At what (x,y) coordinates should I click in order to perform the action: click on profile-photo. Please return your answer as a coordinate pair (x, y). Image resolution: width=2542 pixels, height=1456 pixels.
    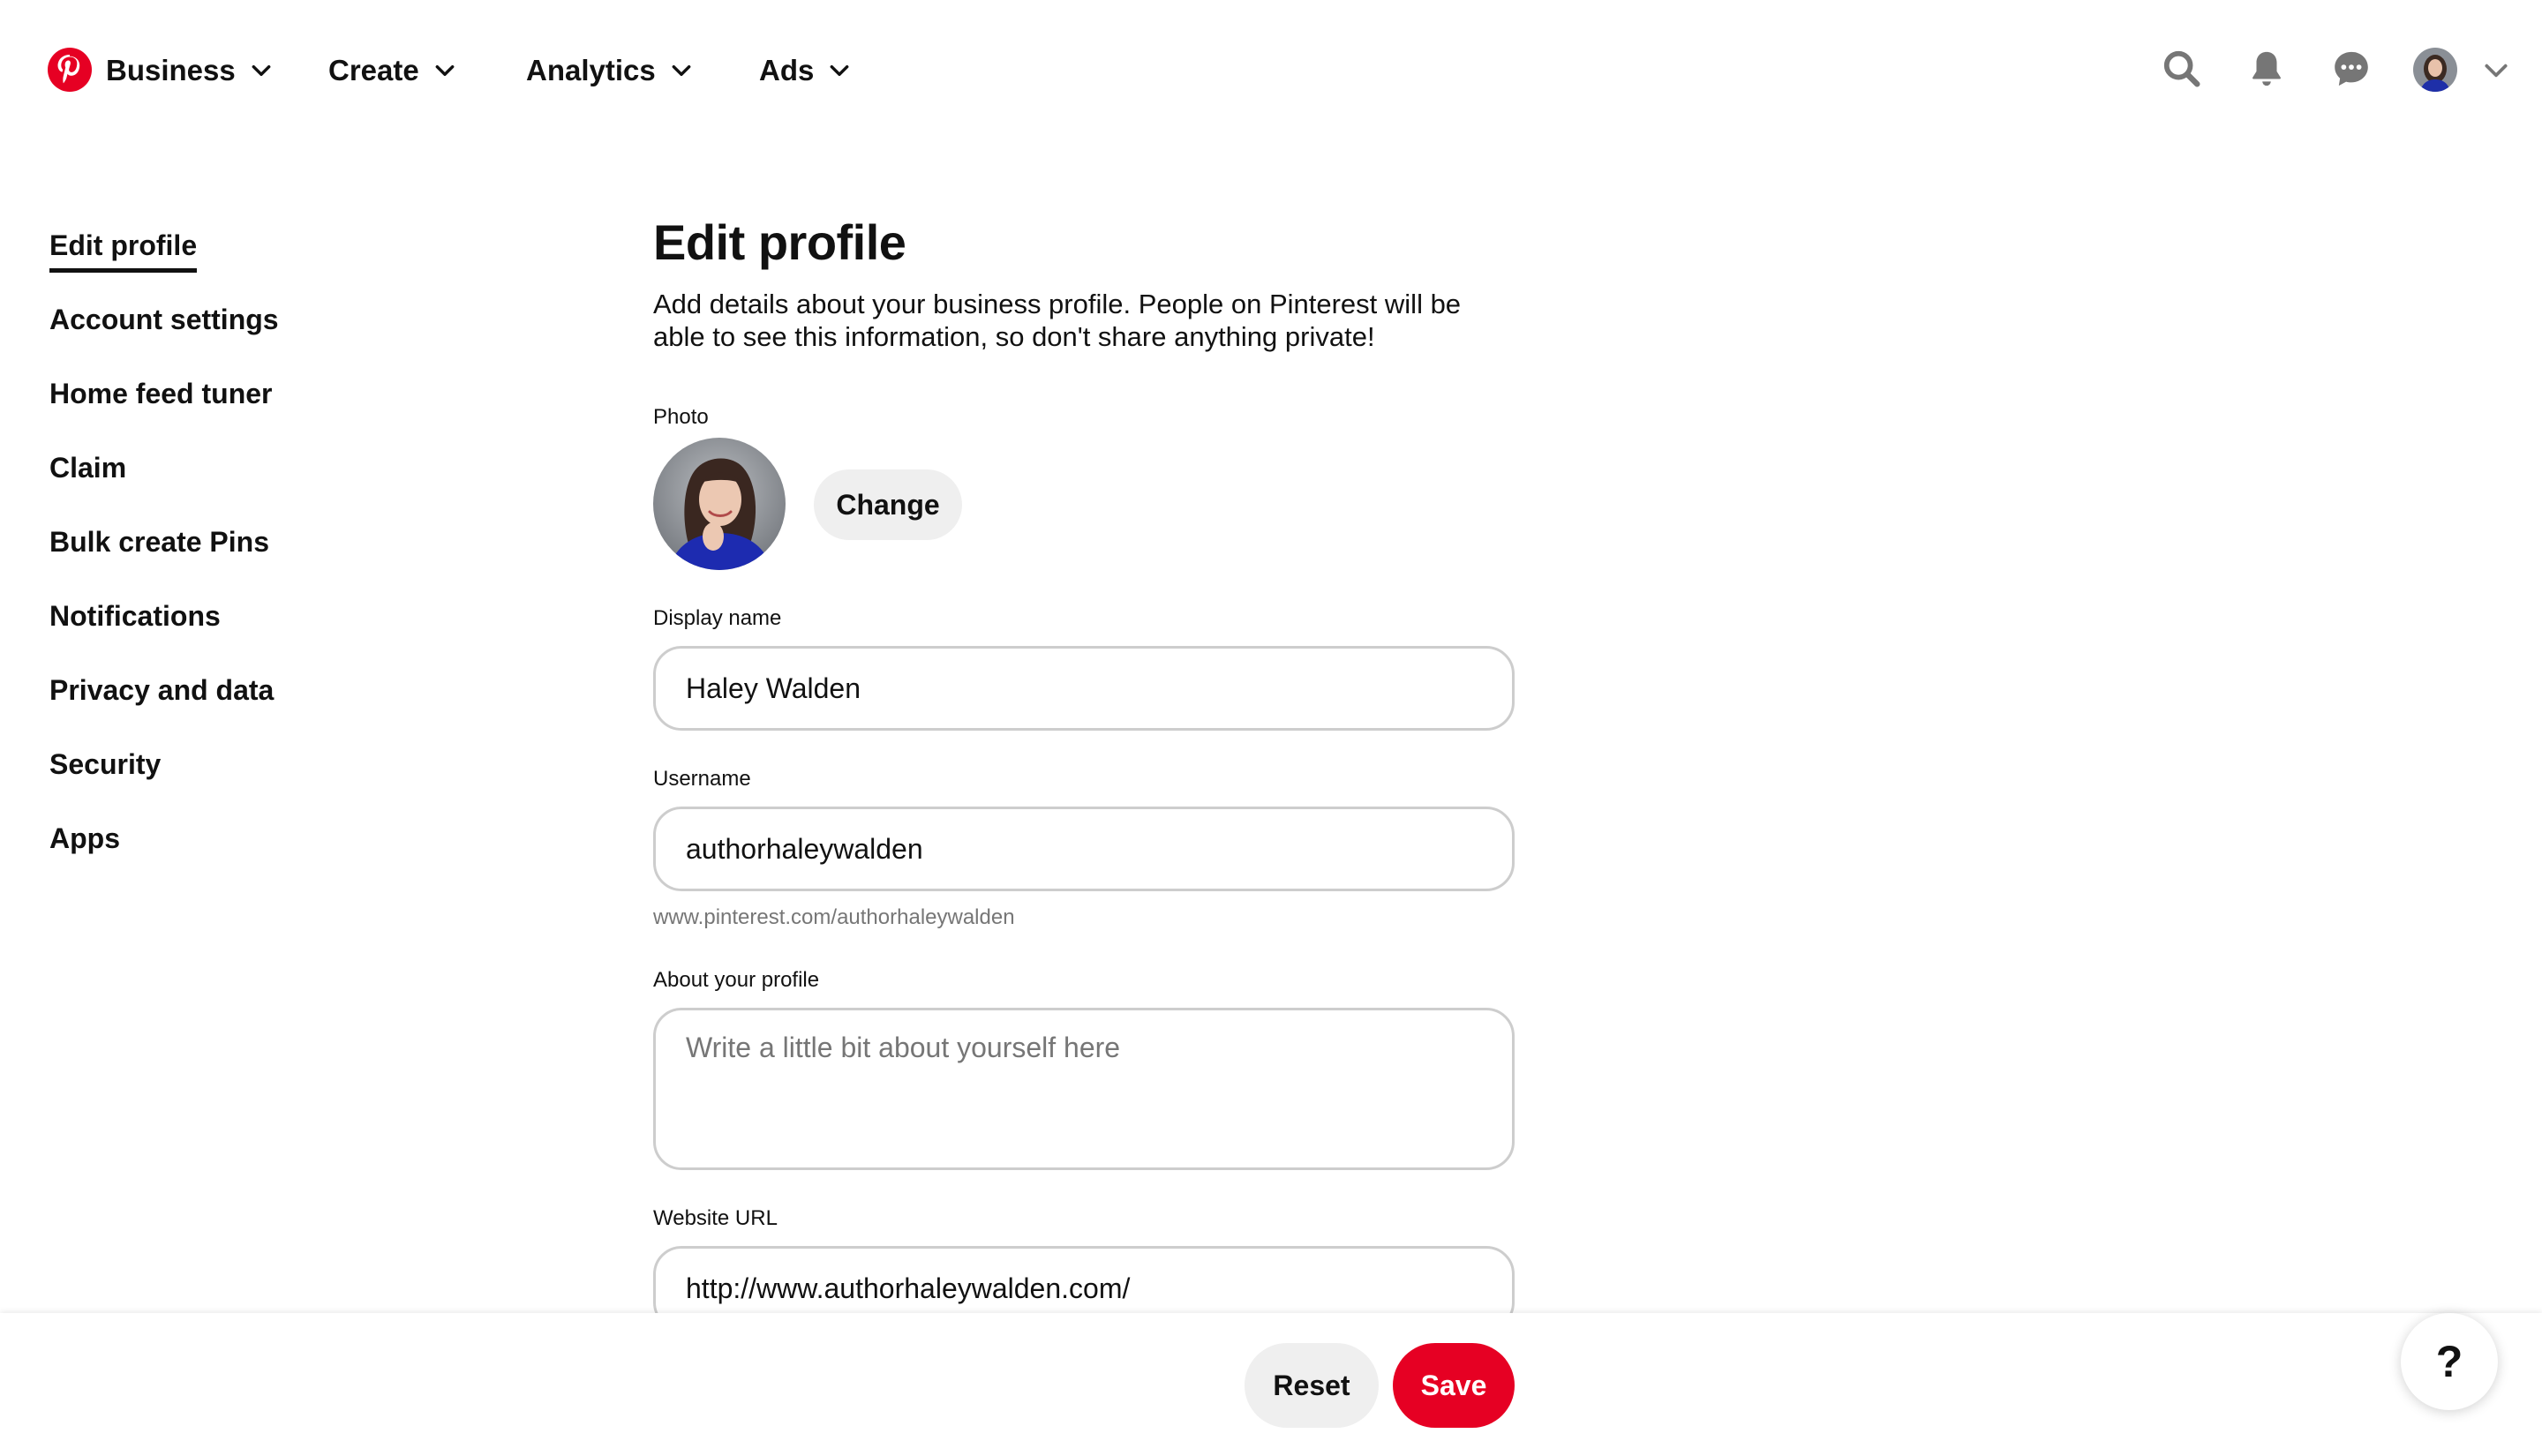
    Looking at the image, I should click on (719, 504).